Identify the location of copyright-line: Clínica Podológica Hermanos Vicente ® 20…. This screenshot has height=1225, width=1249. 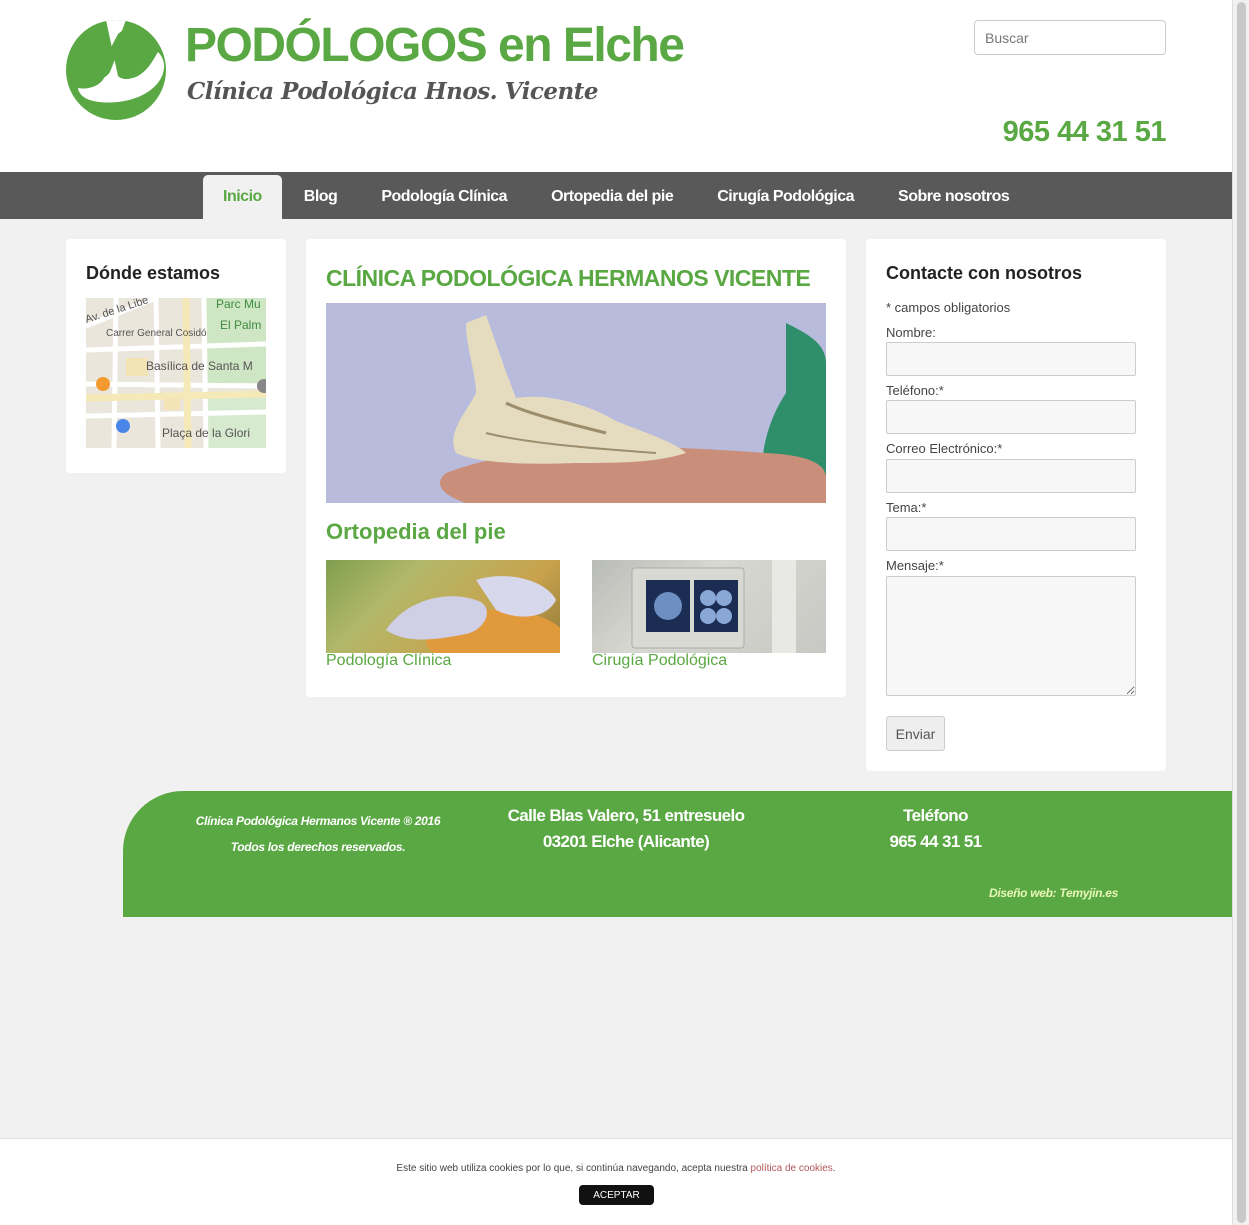
(318, 821).